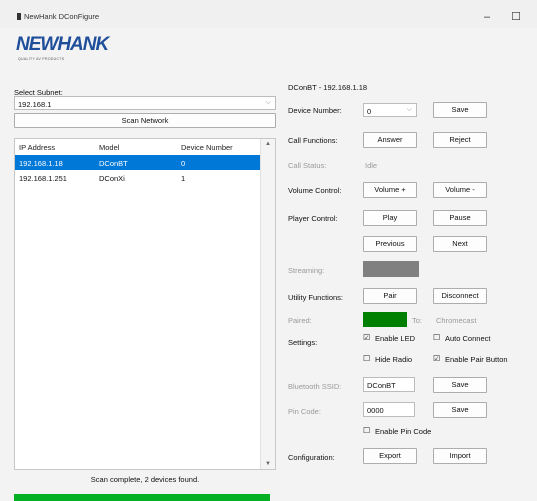 The width and height of the screenshot is (537, 501). What do you see at coordinates (417, 320) in the screenshot?
I see `paired-to-label: To:` at bounding box center [417, 320].